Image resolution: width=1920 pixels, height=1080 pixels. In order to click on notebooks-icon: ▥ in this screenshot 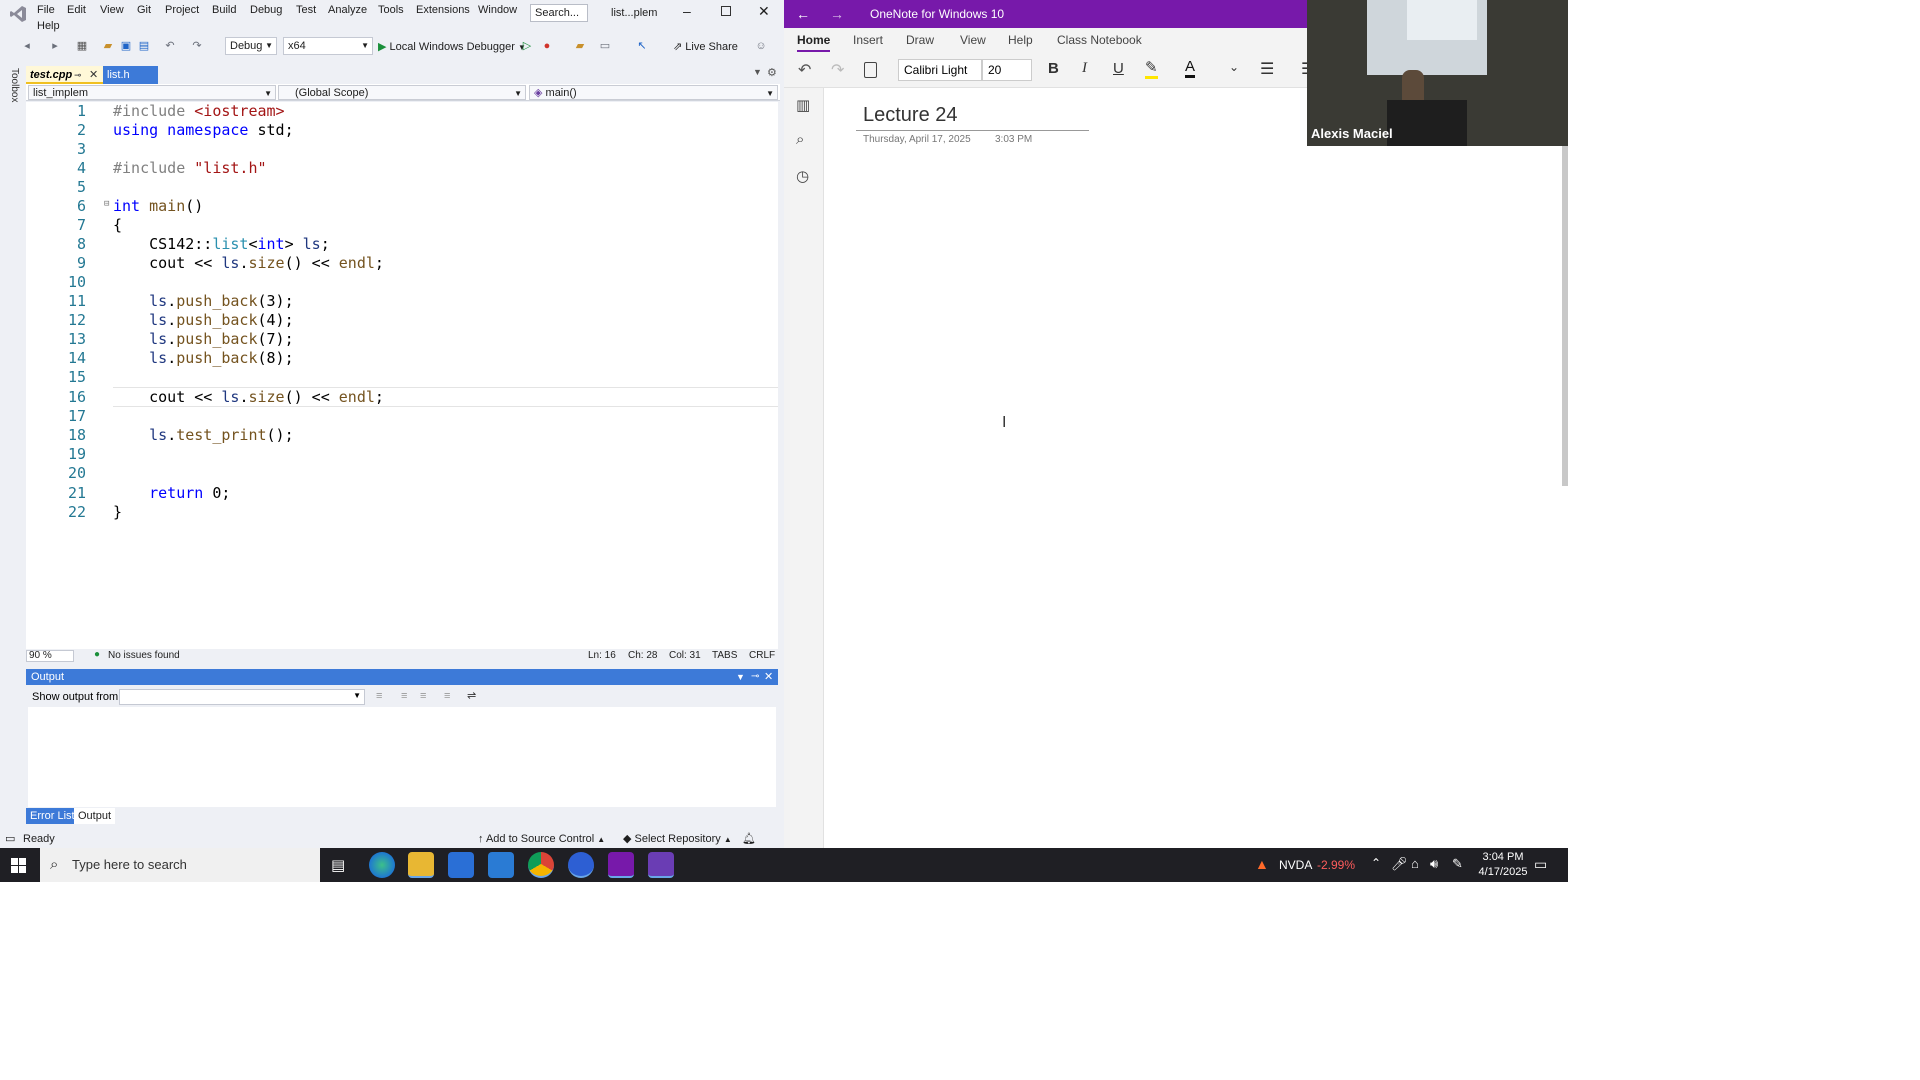, I will do `click(803, 105)`.